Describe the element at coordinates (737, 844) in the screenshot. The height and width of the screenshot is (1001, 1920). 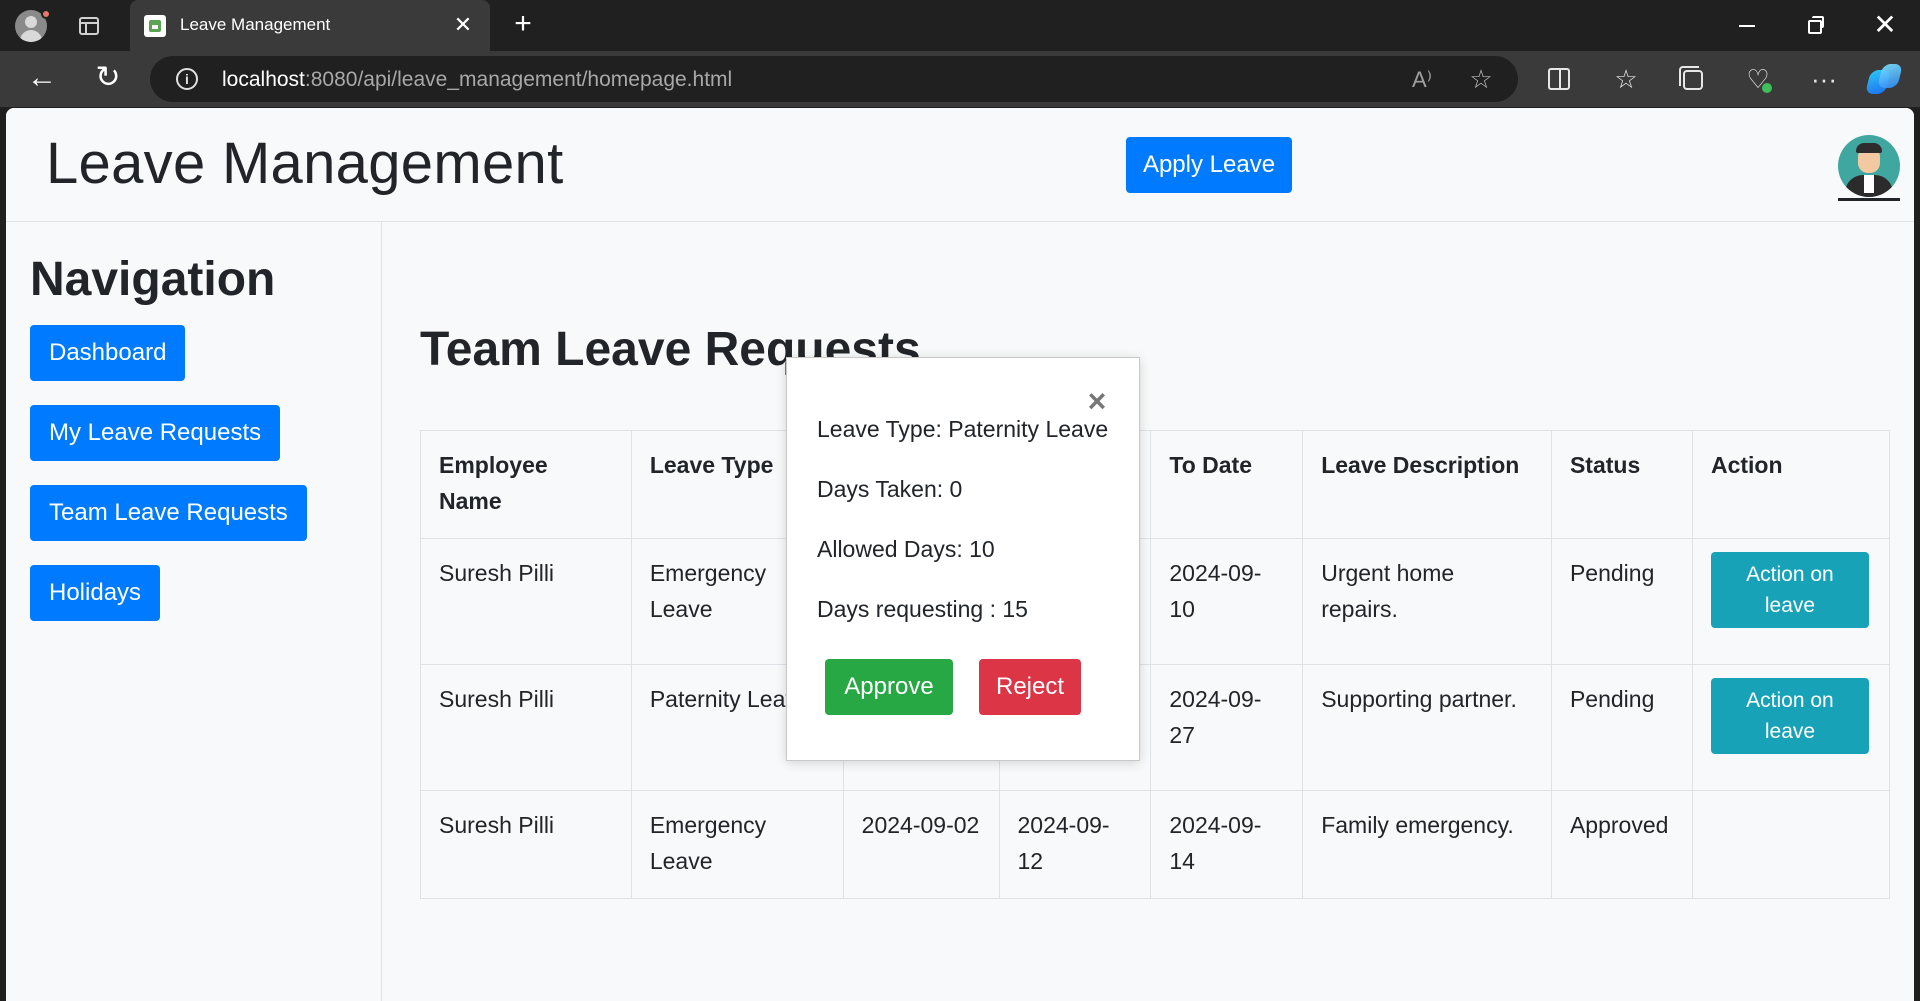
I see `cell-leave-type: Emergency Leave` at that location.